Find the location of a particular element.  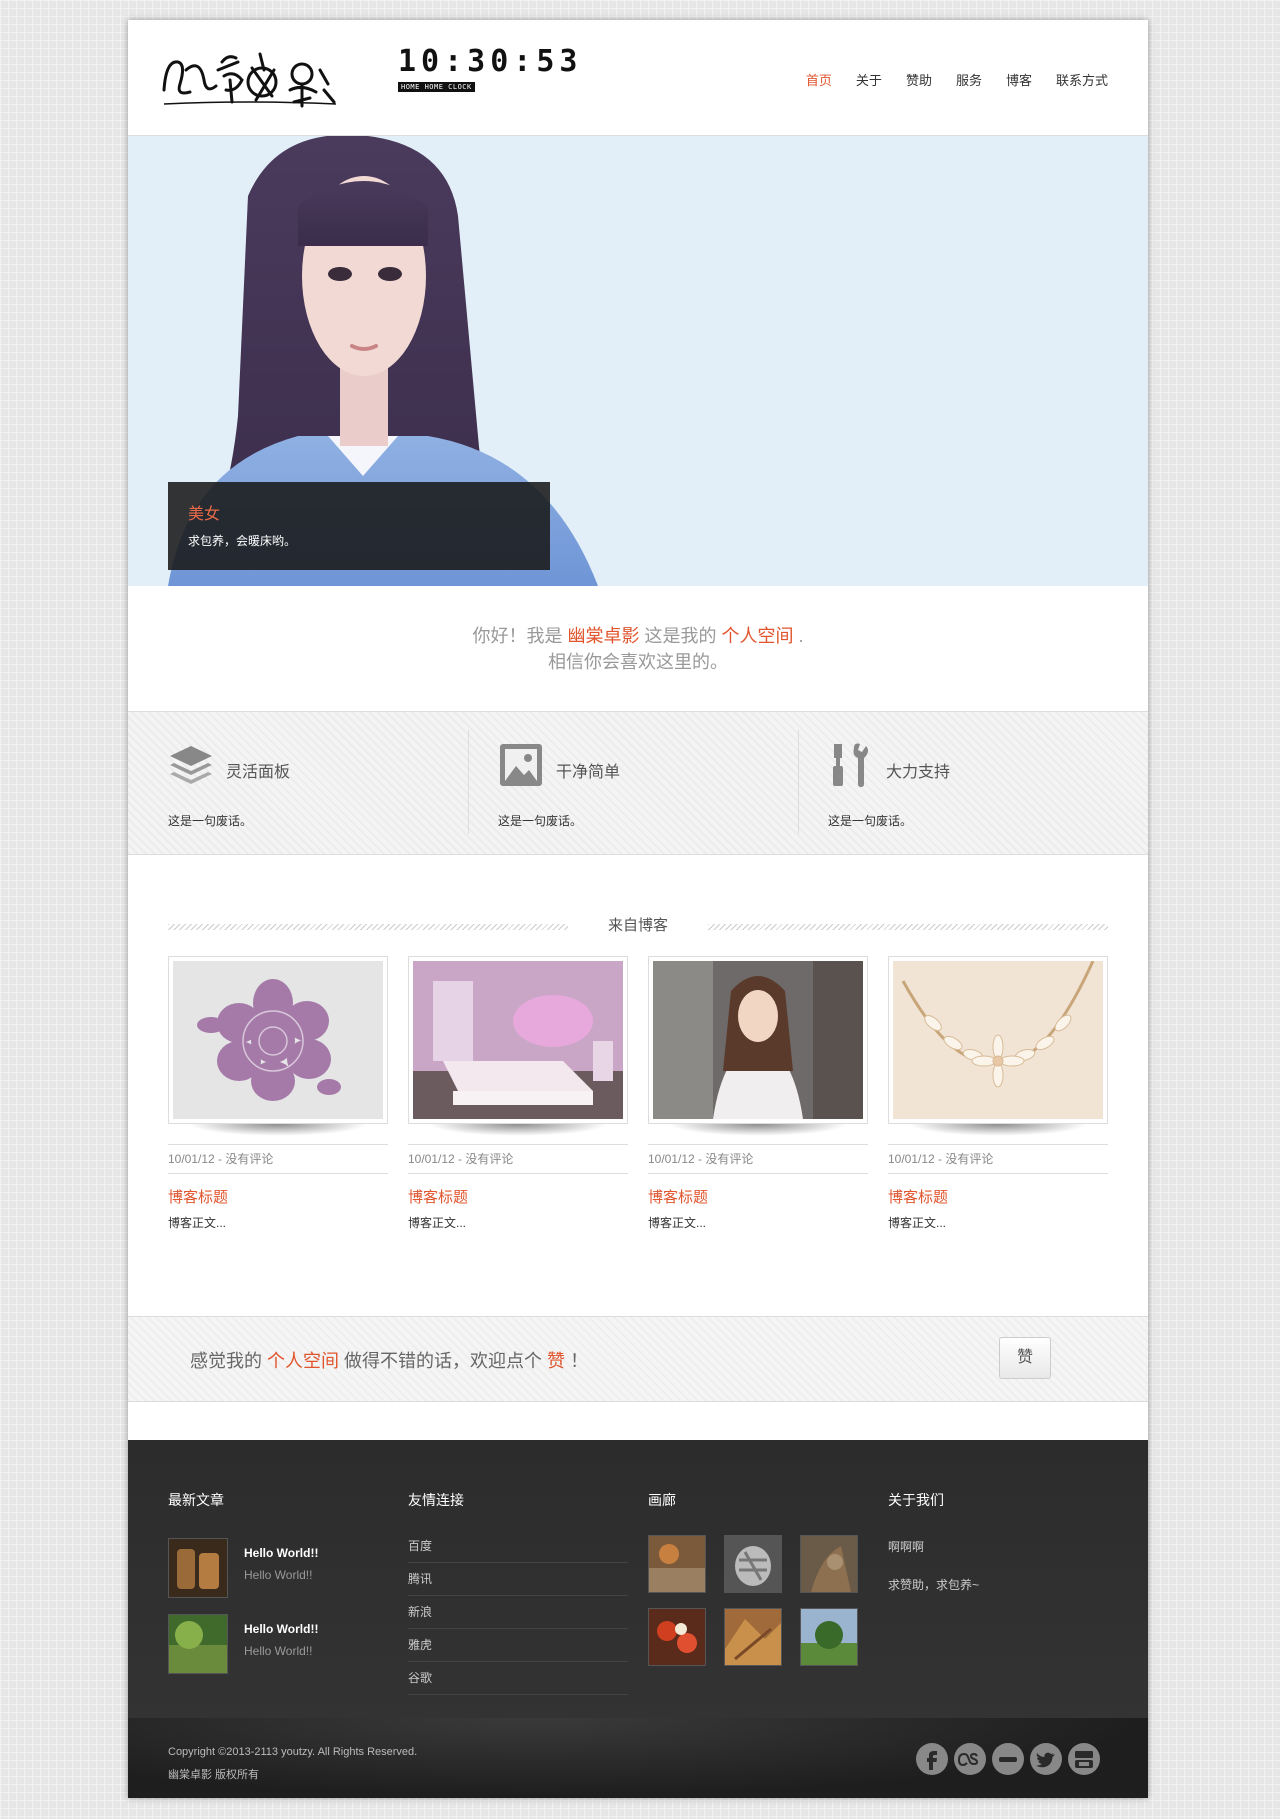

nav-services: 服务 is located at coordinates (969, 79).